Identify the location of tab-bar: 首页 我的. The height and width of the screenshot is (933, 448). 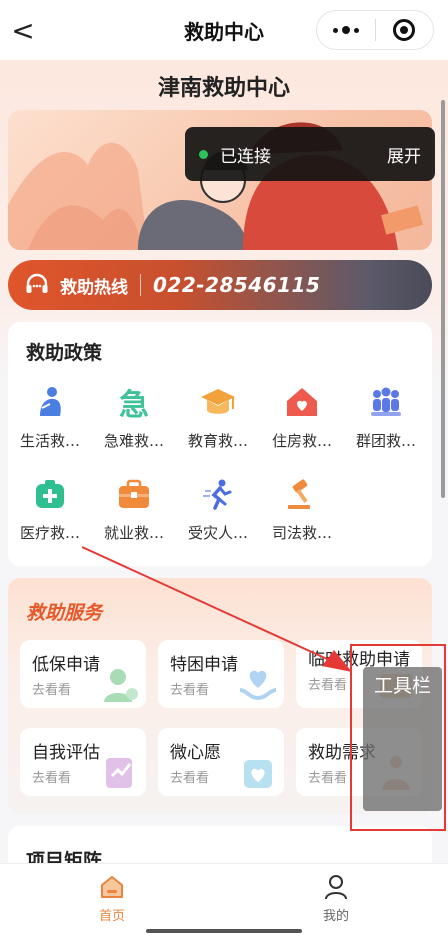
(224, 898).